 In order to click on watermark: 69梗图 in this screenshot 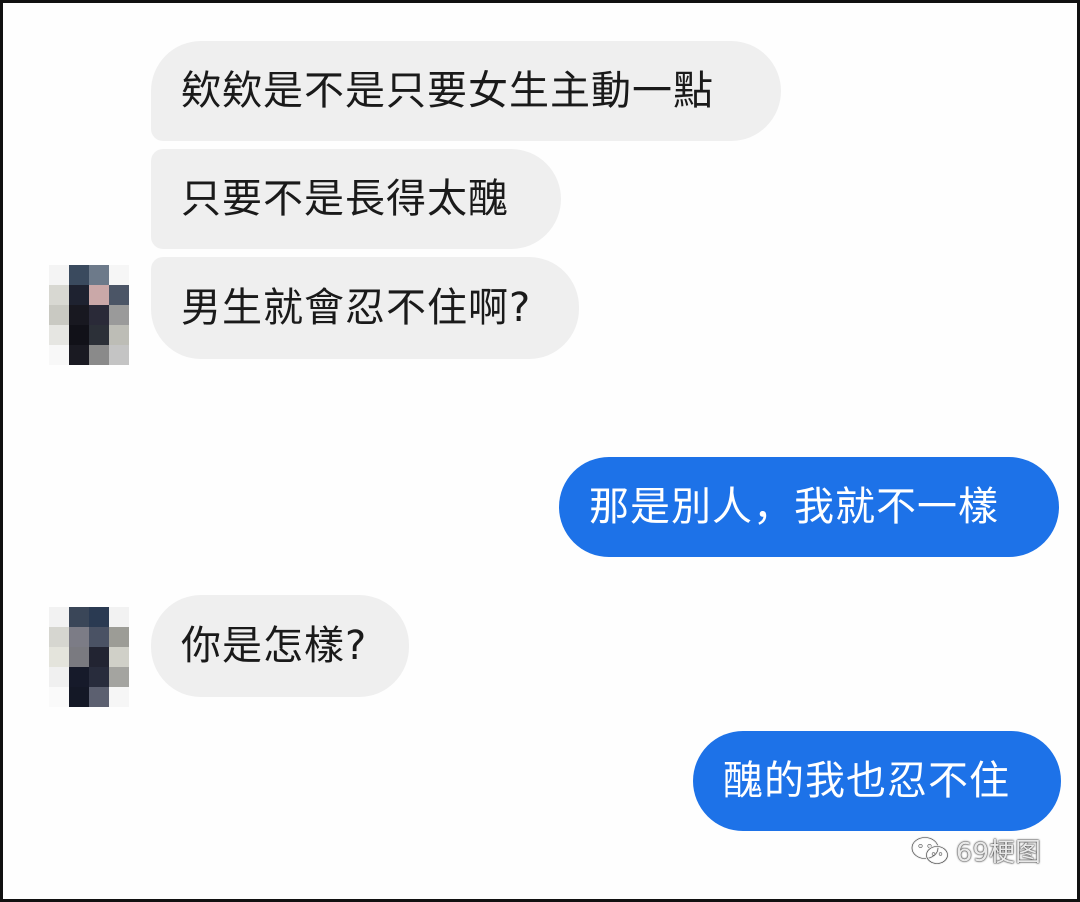, I will do `click(975, 850)`.